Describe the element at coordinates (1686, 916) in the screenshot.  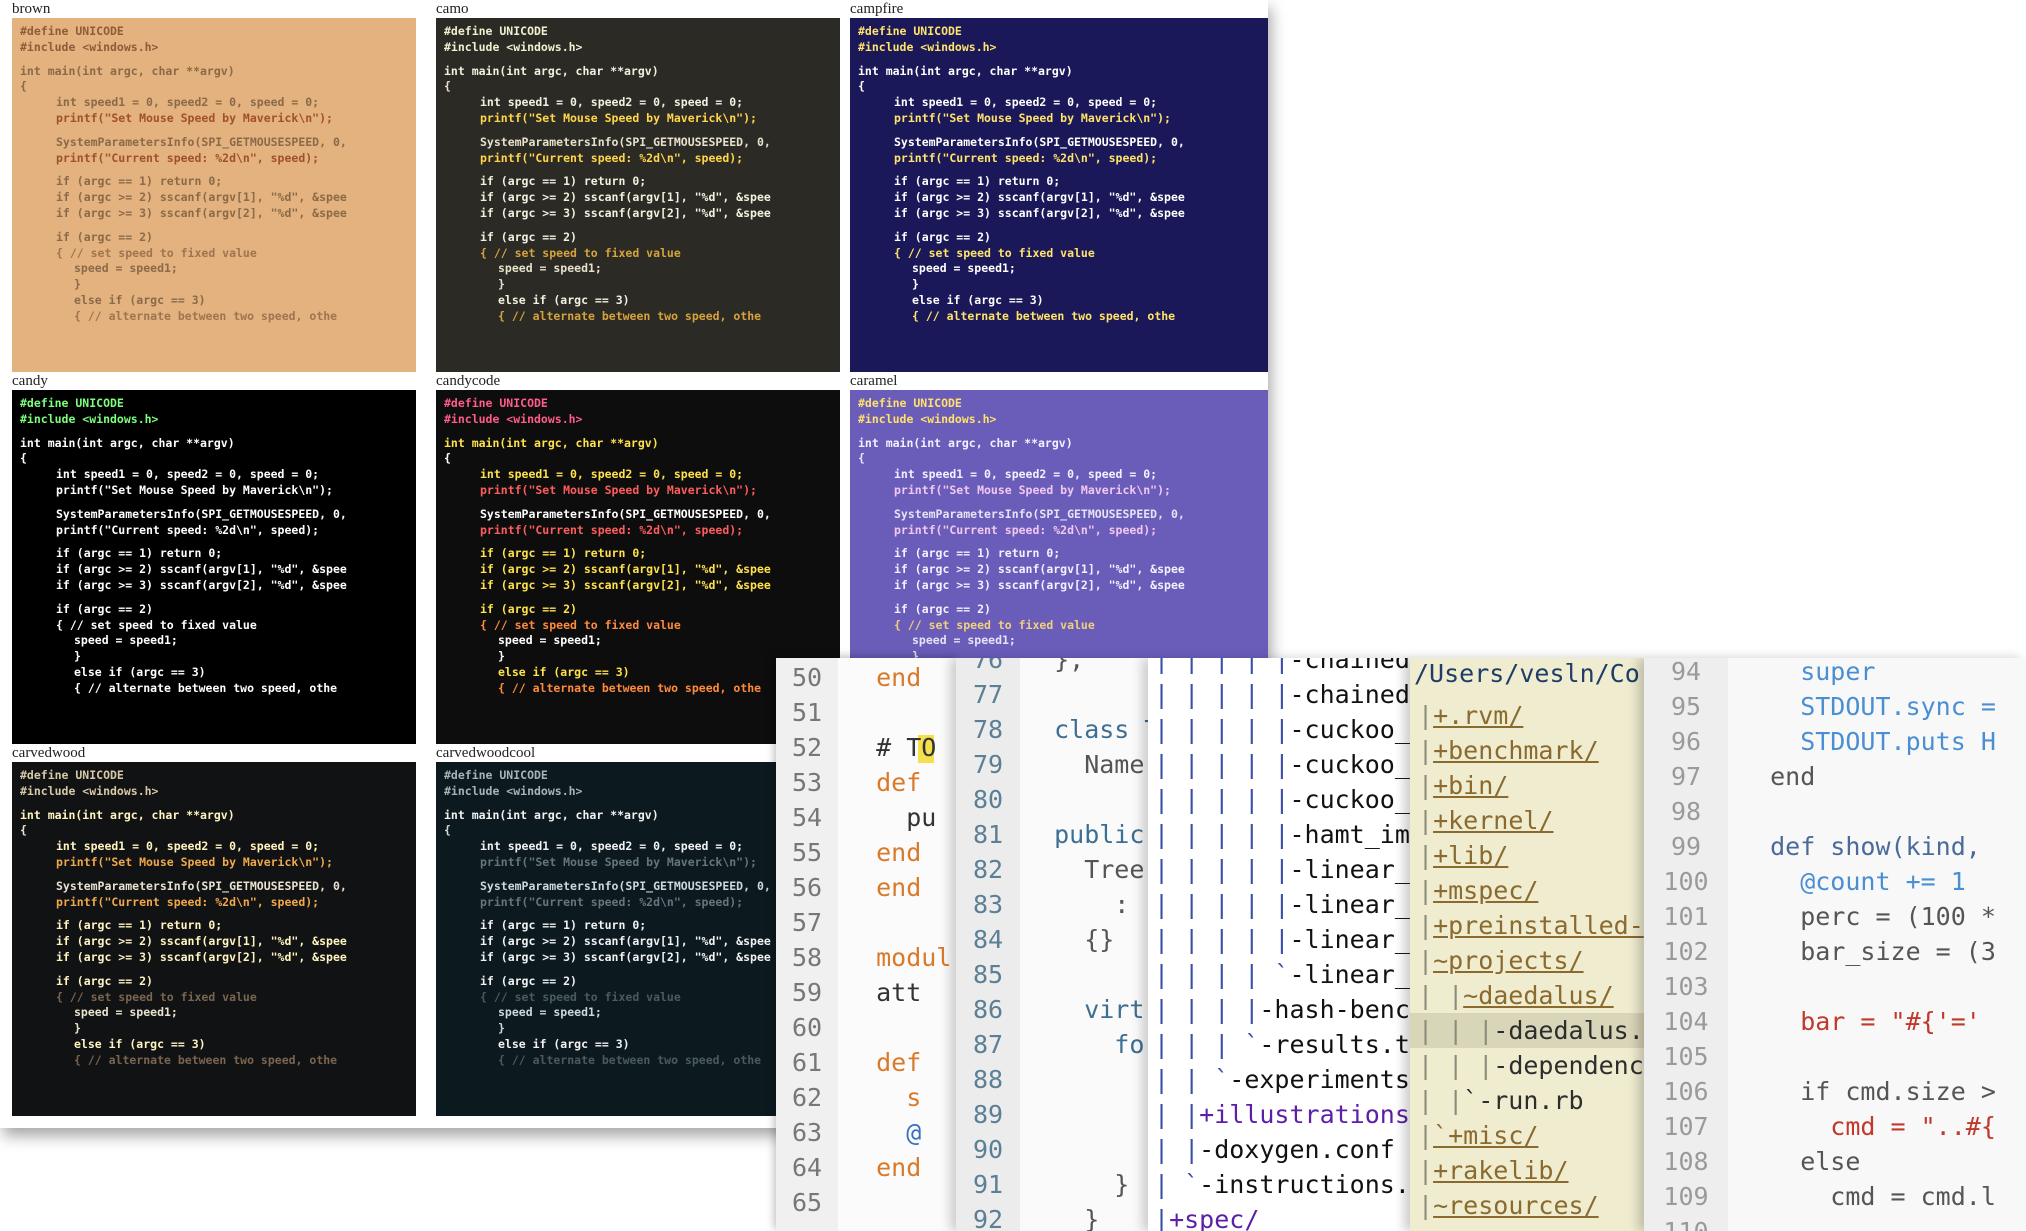
I see `line-number: 101` at that location.